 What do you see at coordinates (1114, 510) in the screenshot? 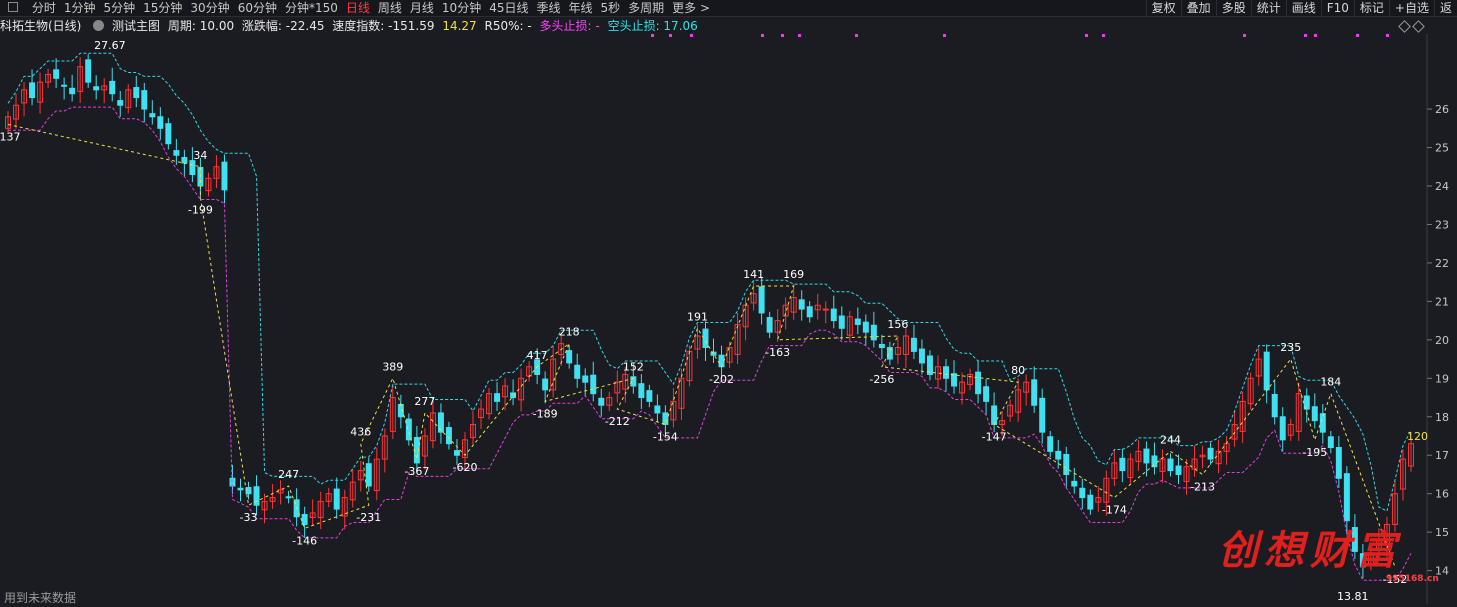
I see `pivot-label: -174` at bounding box center [1114, 510].